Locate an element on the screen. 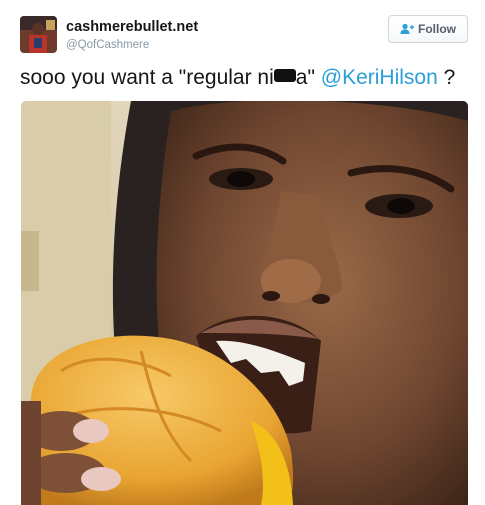 This screenshot has height=505, width=485. author-names: cashmerebullet.net @QofCashmere is located at coordinates (132, 36).